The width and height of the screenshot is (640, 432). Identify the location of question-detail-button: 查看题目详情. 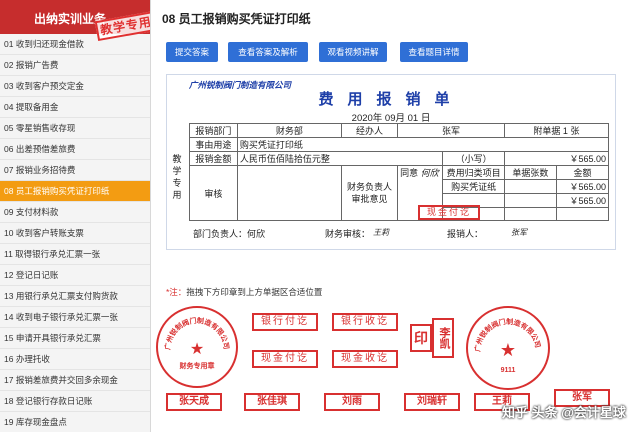
(434, 52).